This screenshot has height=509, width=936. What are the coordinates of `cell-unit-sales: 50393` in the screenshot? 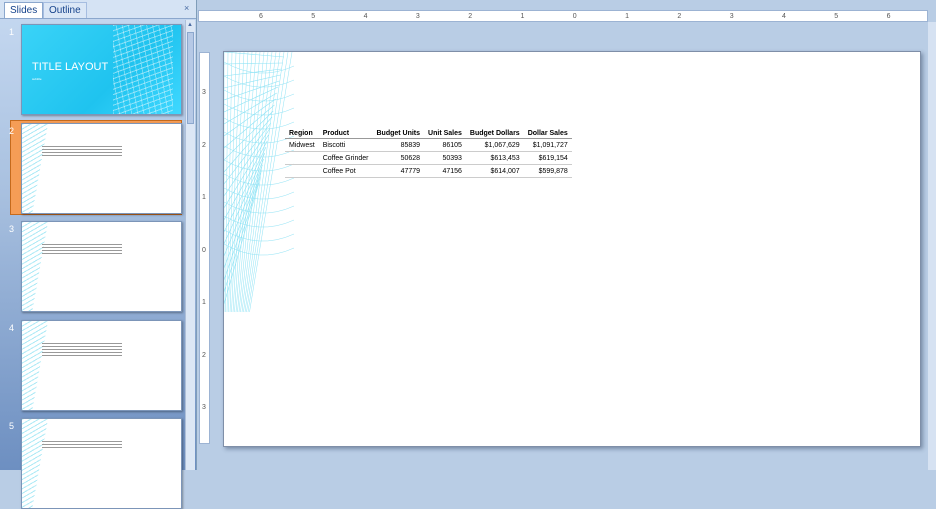 It's located at (445, 158).